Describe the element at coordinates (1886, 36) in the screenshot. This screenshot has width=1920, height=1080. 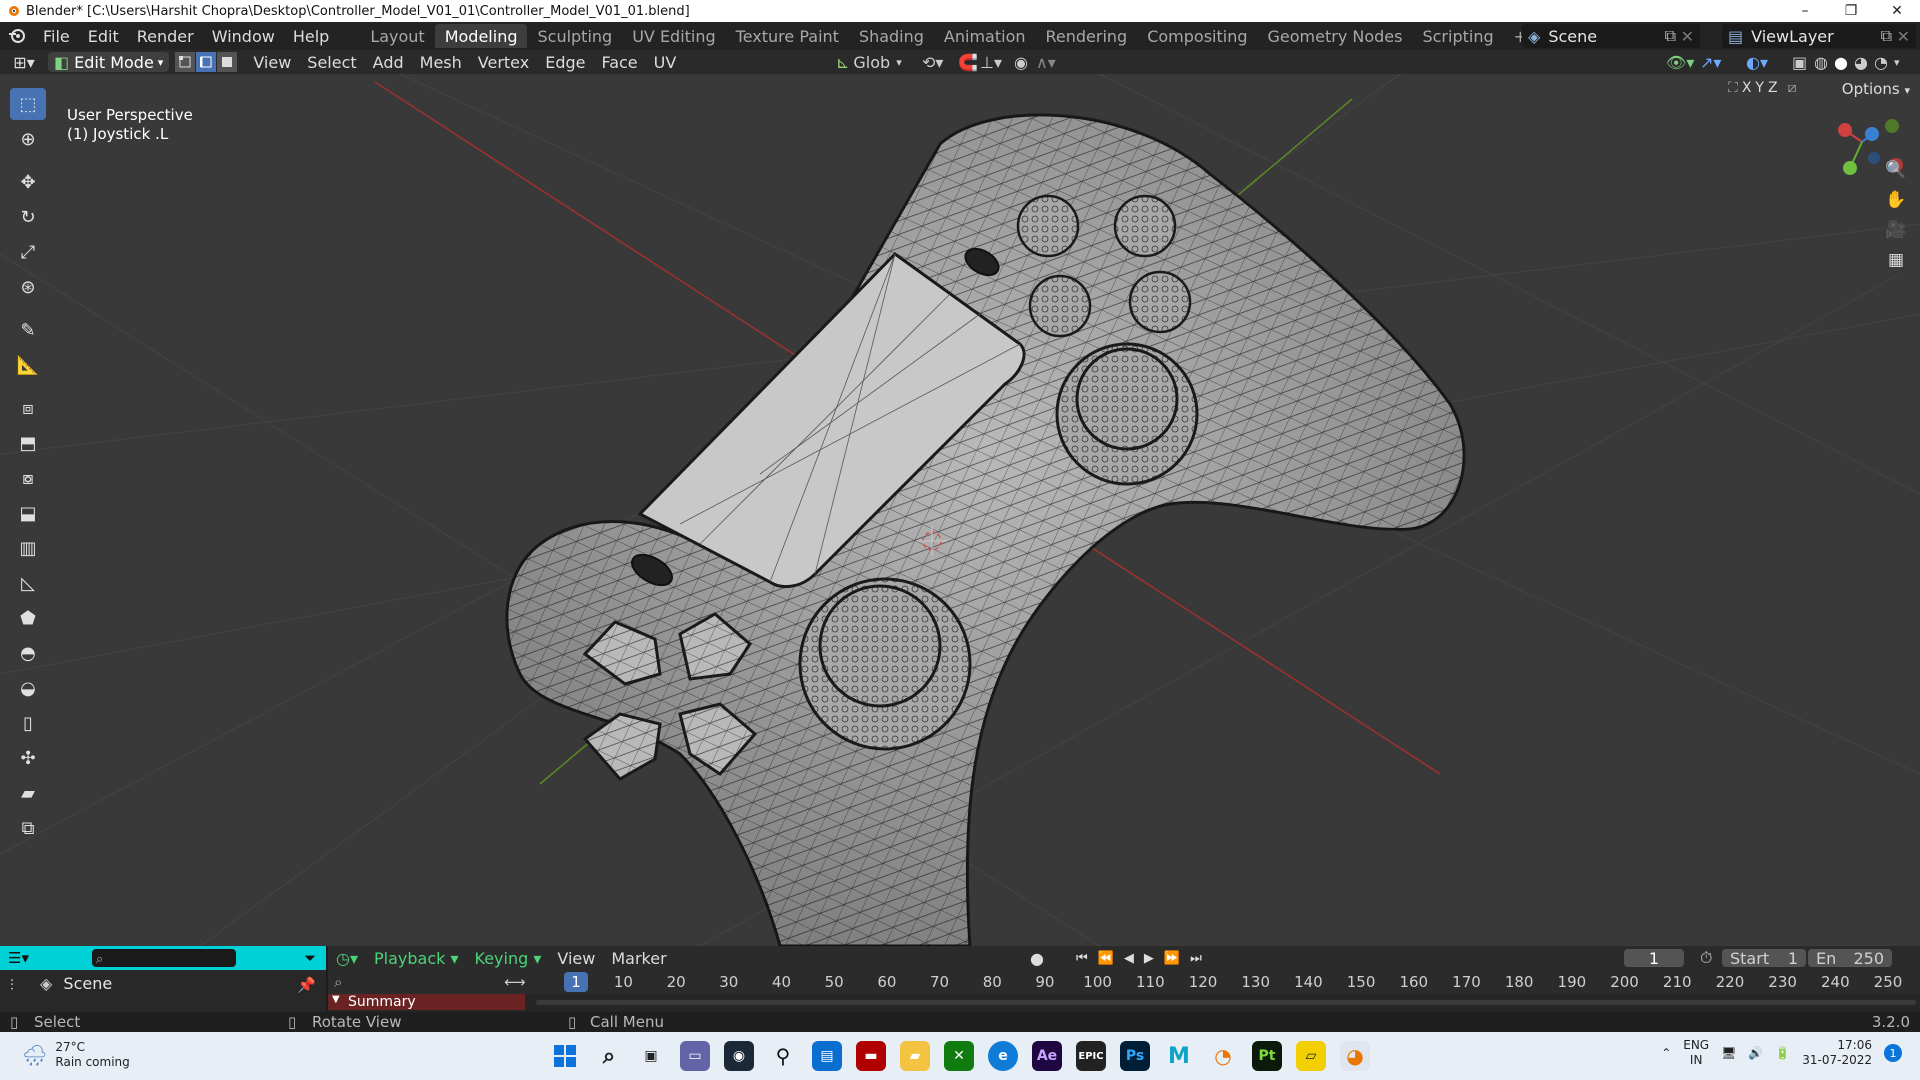
I see `new-viewlayer-icon: ⧉` at that location.